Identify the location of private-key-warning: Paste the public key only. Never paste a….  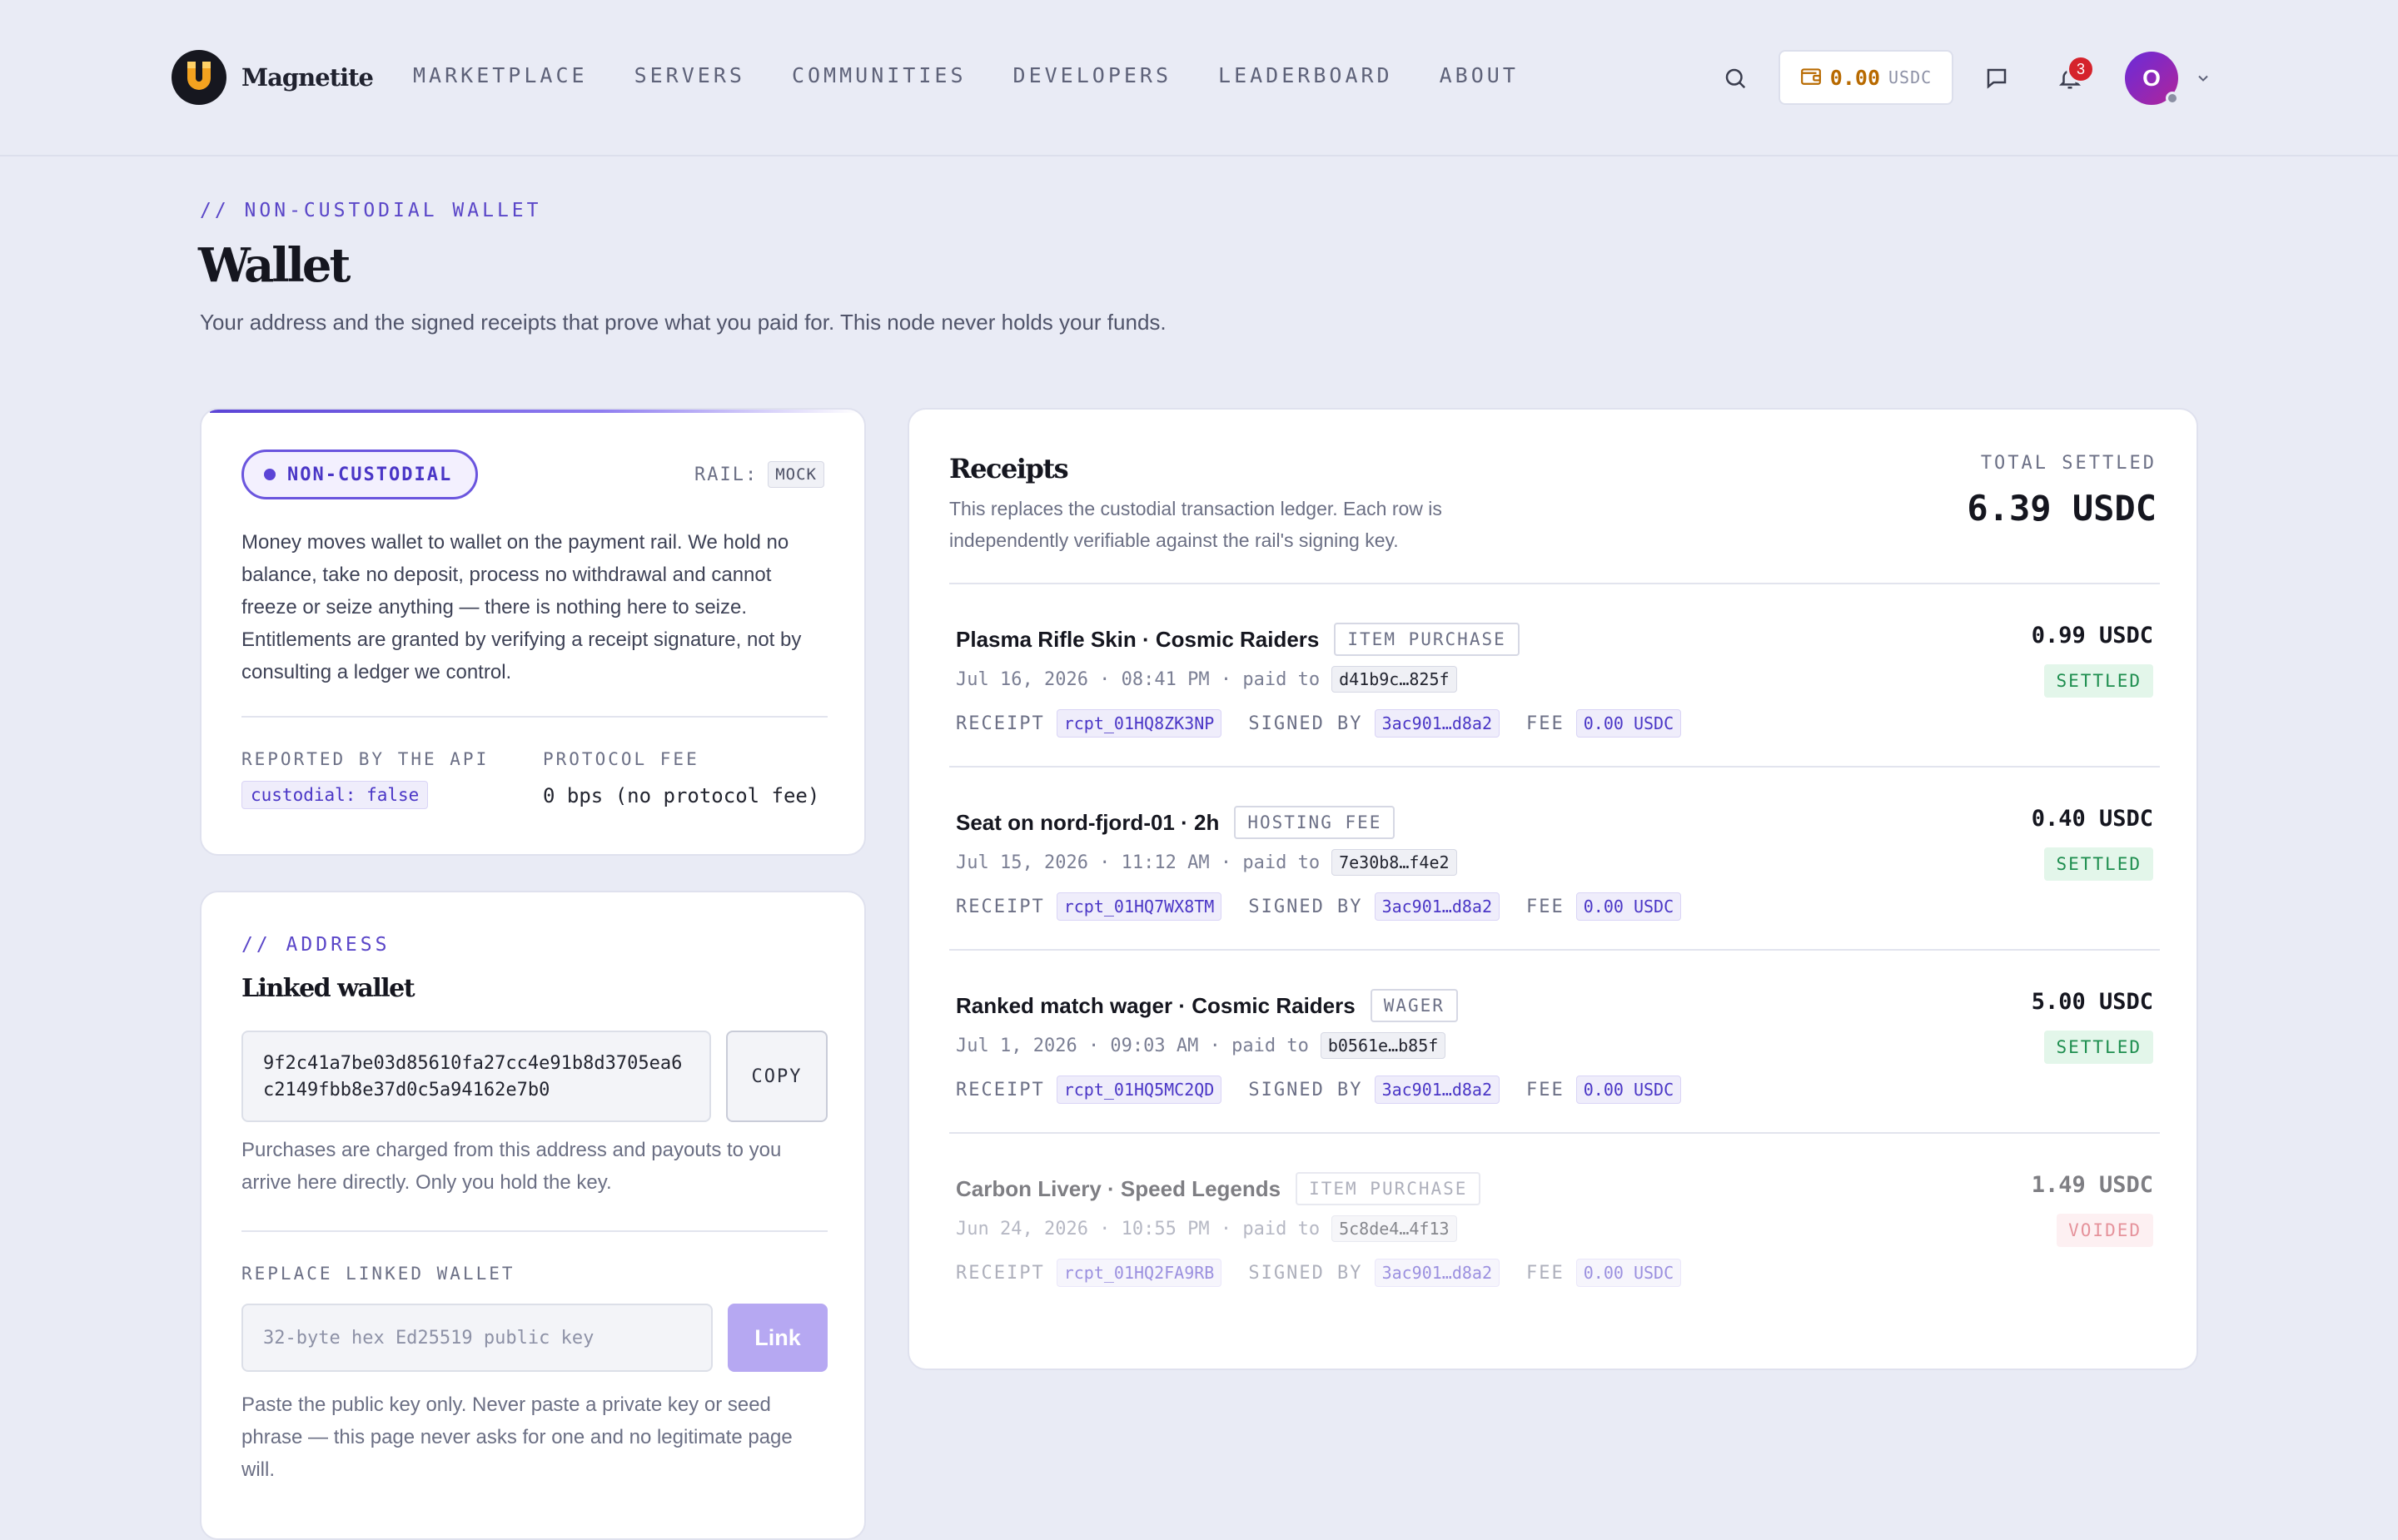
(517, 1437).